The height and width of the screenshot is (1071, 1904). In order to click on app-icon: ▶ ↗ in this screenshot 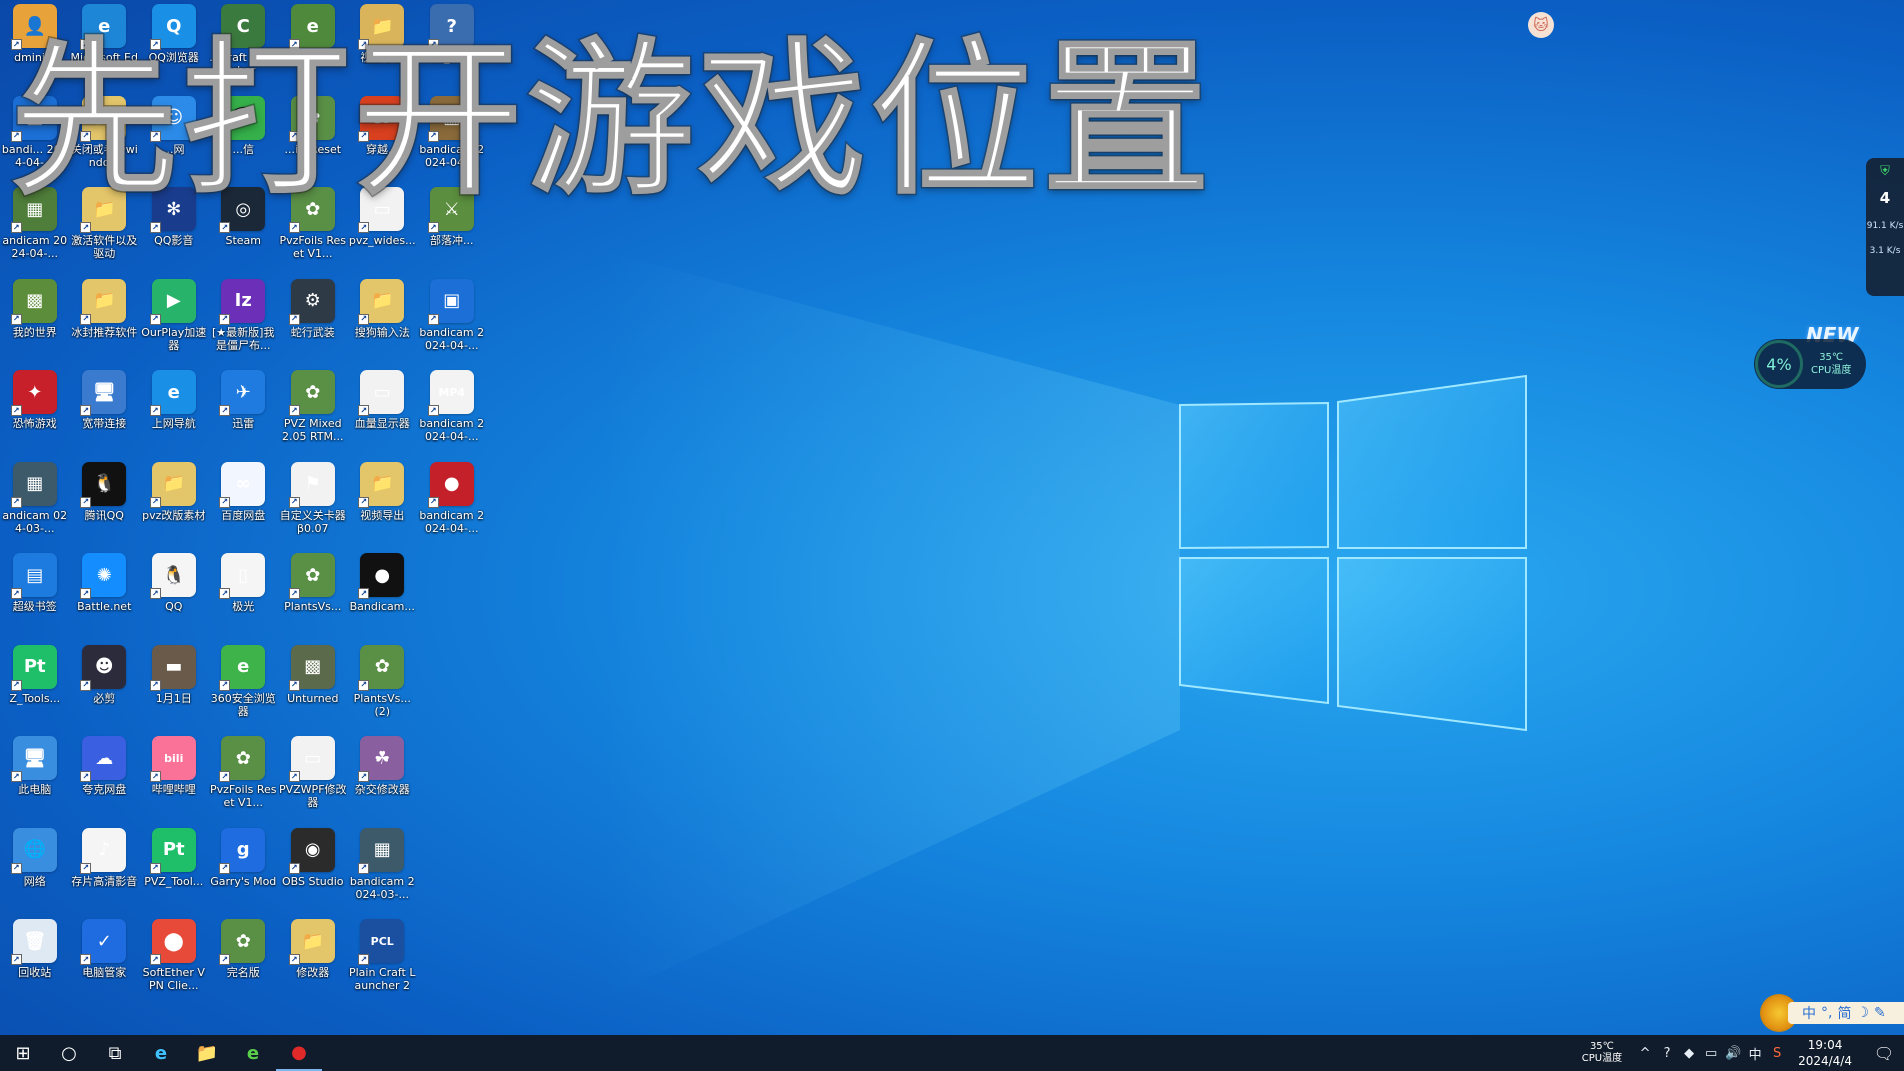, I will do `click(172, 301)`.